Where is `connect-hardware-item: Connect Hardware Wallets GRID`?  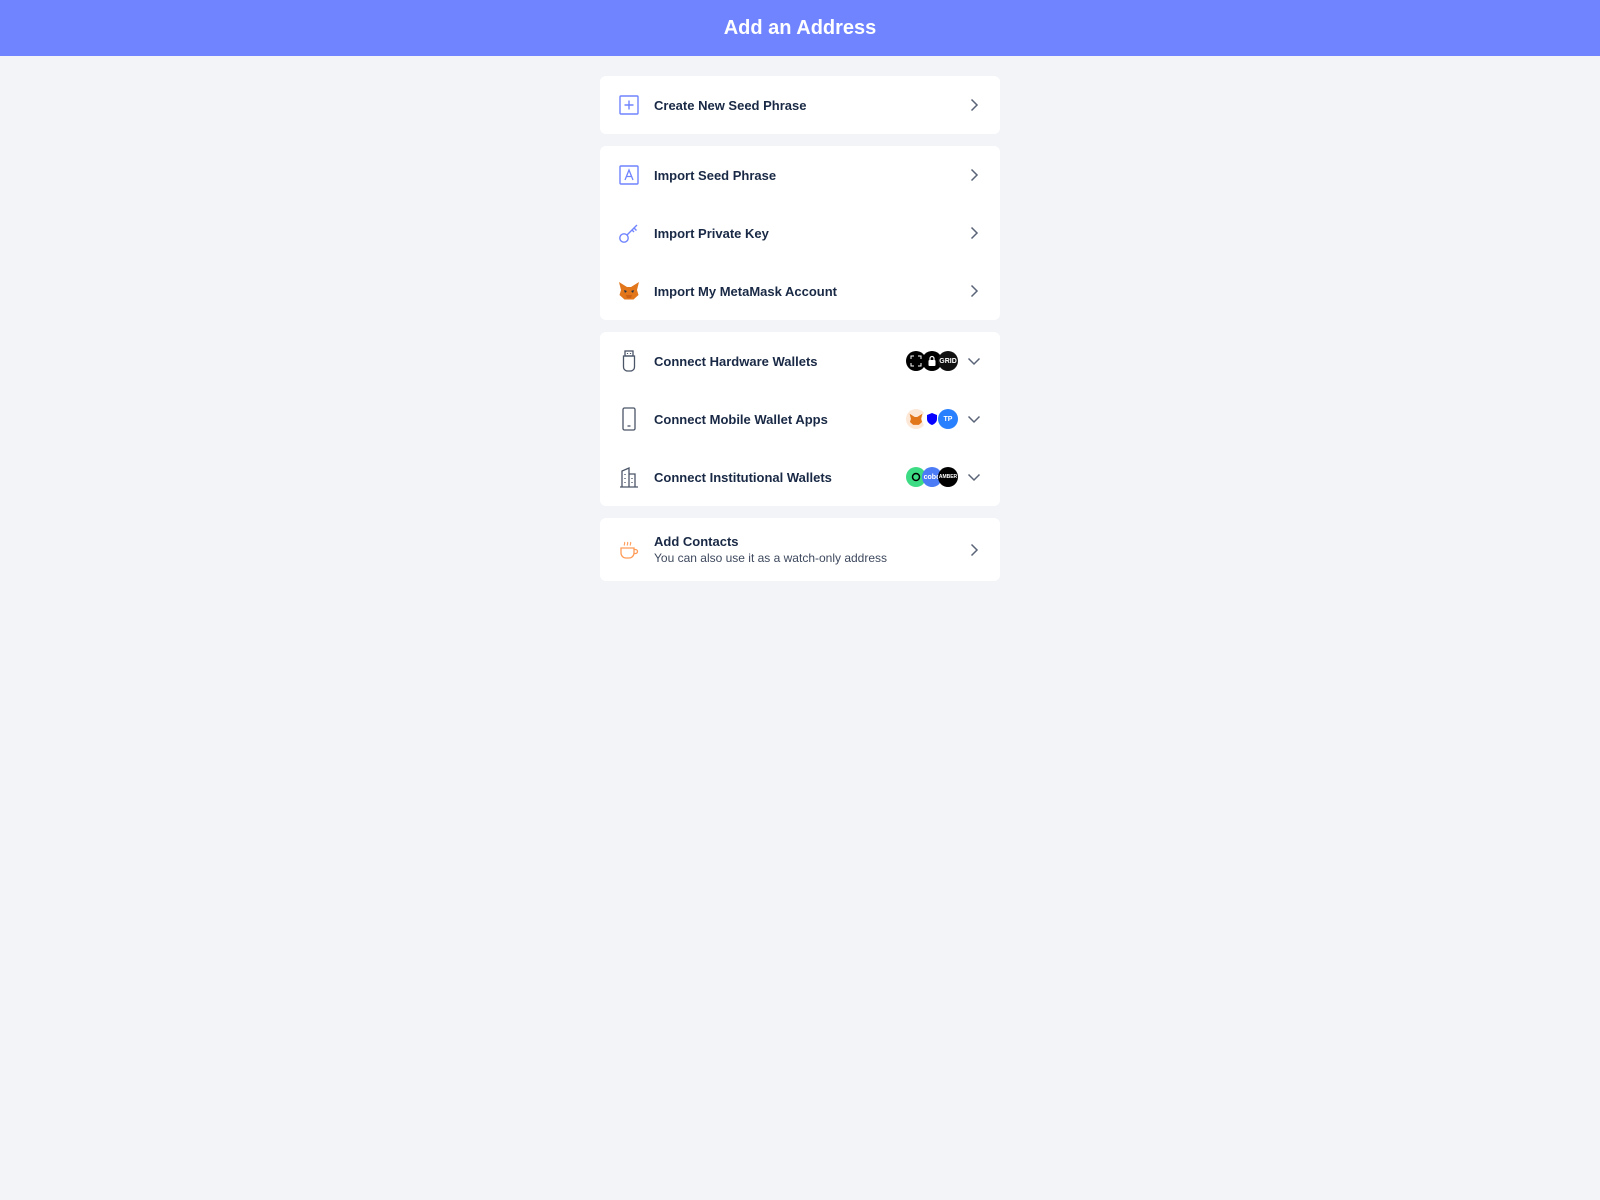
connect-hardware-item: Connect Hardware Wallets GRID is located at coordinates (800, 361).